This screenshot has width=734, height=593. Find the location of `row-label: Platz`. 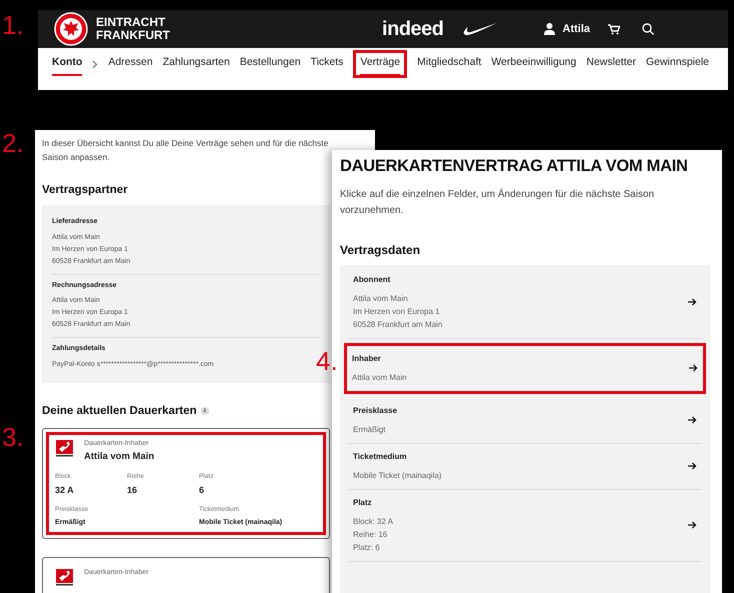

row-label: Platz is located at coordinates (363, 502).